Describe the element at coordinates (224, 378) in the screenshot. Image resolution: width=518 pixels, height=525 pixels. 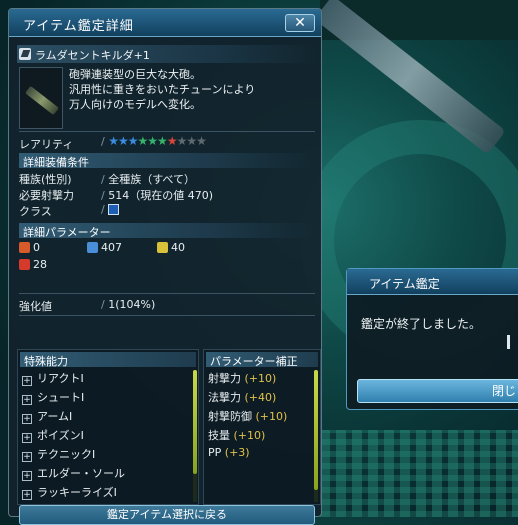
I see `bonus-name: 射撃力` at that location.